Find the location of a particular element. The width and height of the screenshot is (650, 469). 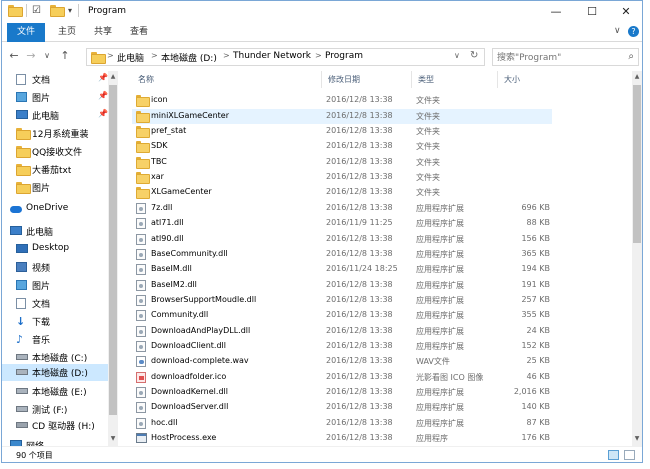

forward-button: → is located at coordinates (31, 56).